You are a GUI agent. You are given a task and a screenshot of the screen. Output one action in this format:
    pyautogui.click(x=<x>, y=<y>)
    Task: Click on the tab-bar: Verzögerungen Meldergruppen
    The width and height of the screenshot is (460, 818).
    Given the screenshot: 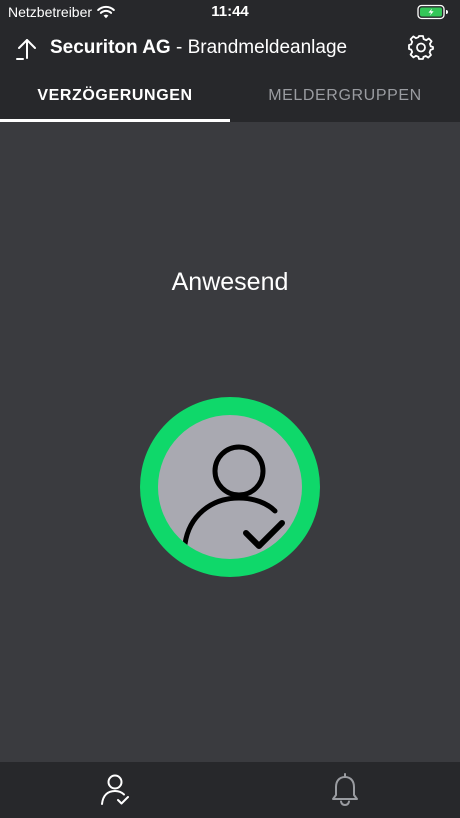 What is the action you would take?
    pyautogui.click(x=230, y=100)
    